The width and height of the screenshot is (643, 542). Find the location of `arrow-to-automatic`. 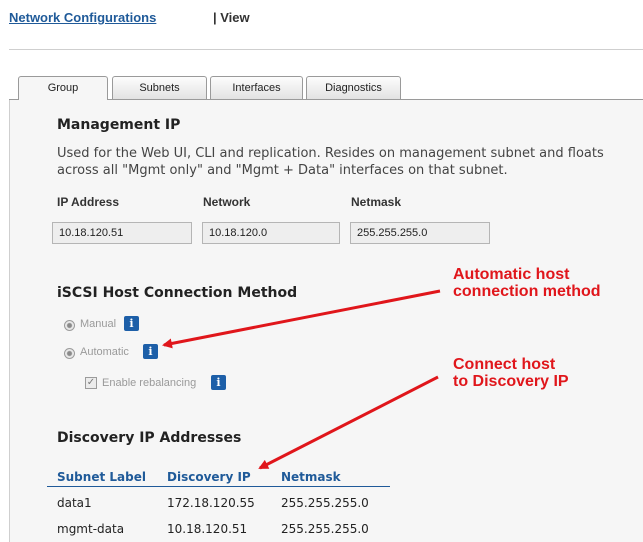

arrow-to-automatic is located at coordinates (301, 319).